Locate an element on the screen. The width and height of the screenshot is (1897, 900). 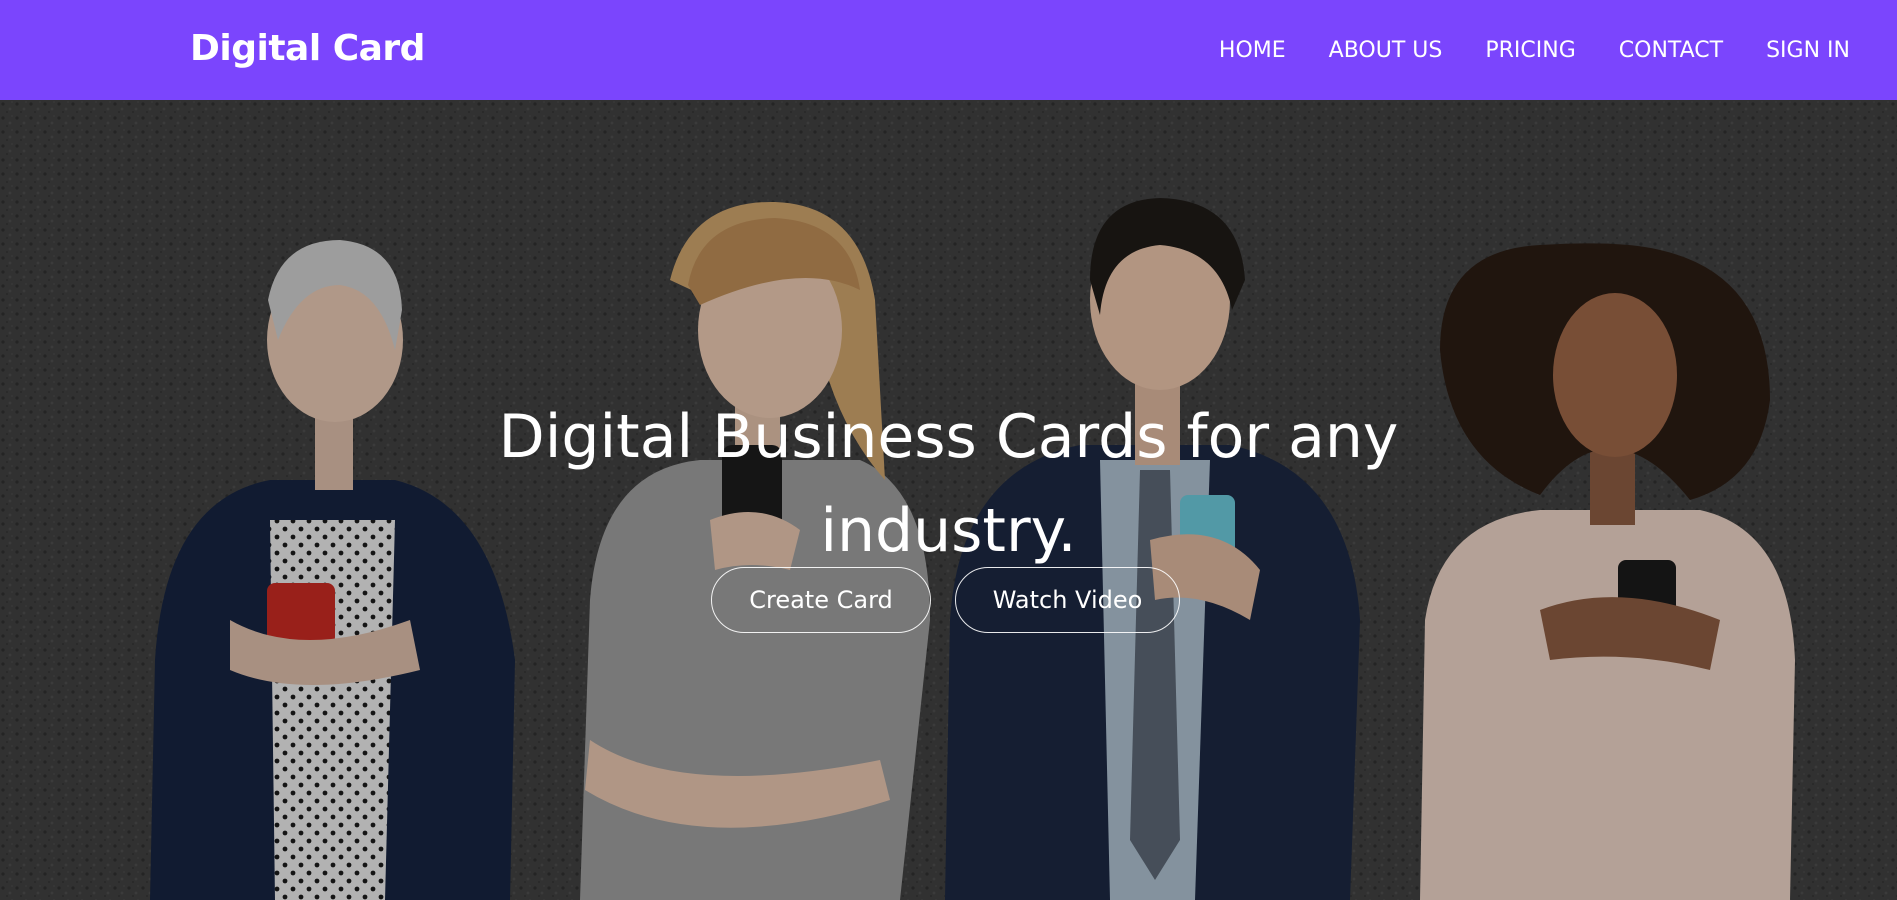
nav-about-us: ABOUT US is located at coordinates (1386, 51).